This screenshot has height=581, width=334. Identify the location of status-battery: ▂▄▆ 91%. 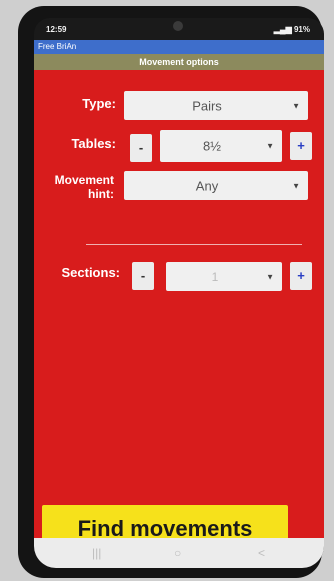
(292, 29).